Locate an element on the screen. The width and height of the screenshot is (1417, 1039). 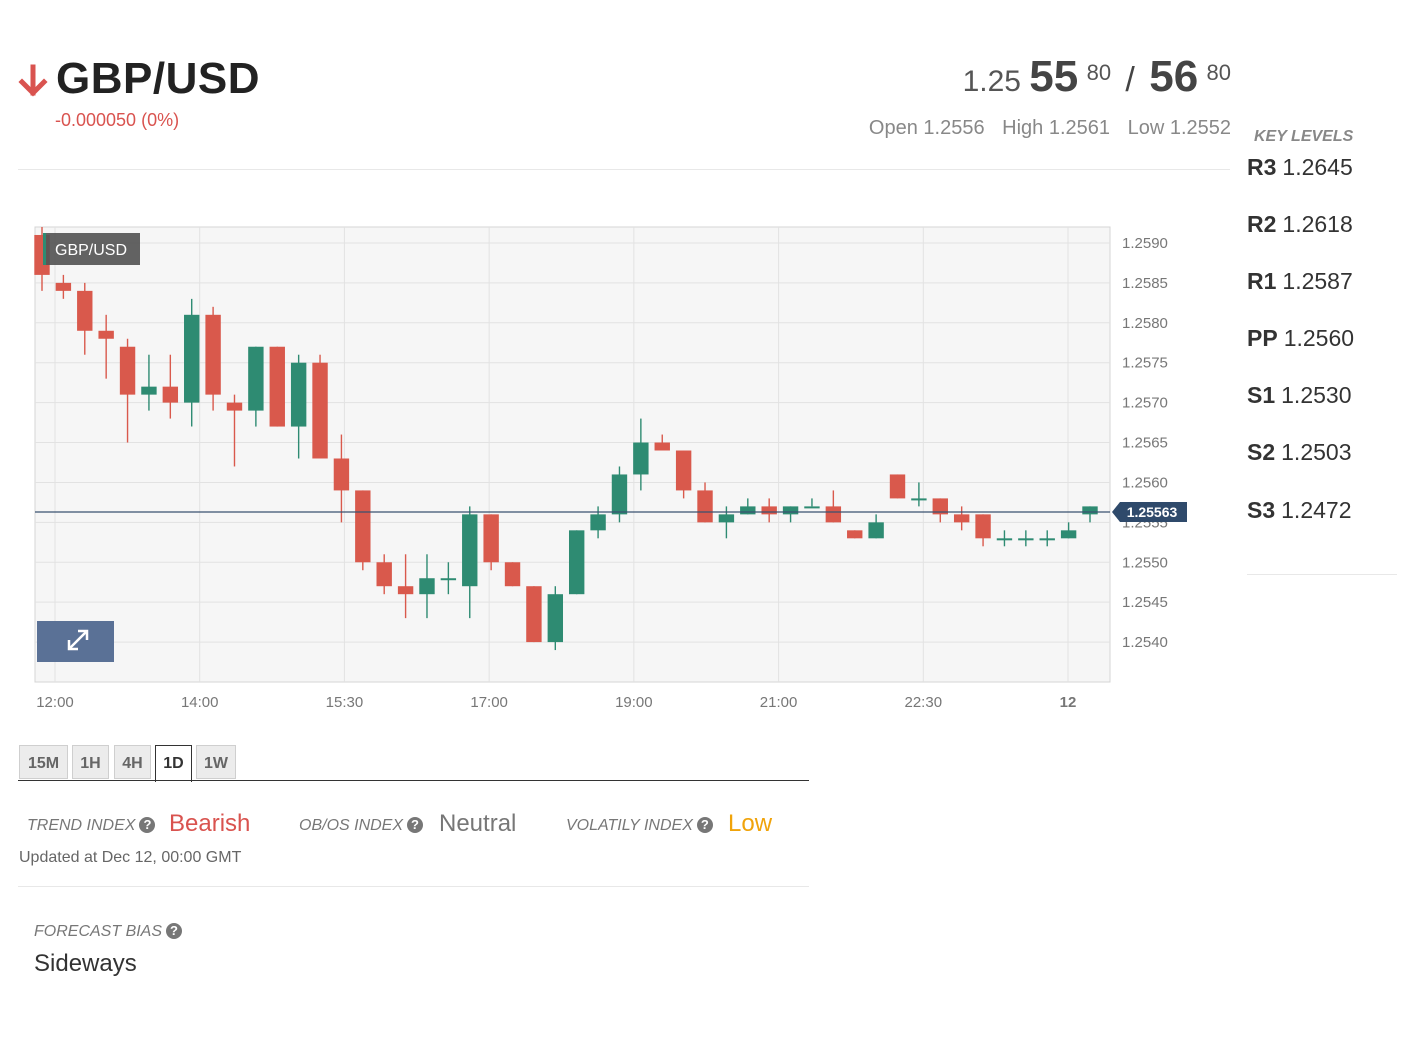
key-level-s1: S1 1.2530 is located at coordinates (1299, 395).